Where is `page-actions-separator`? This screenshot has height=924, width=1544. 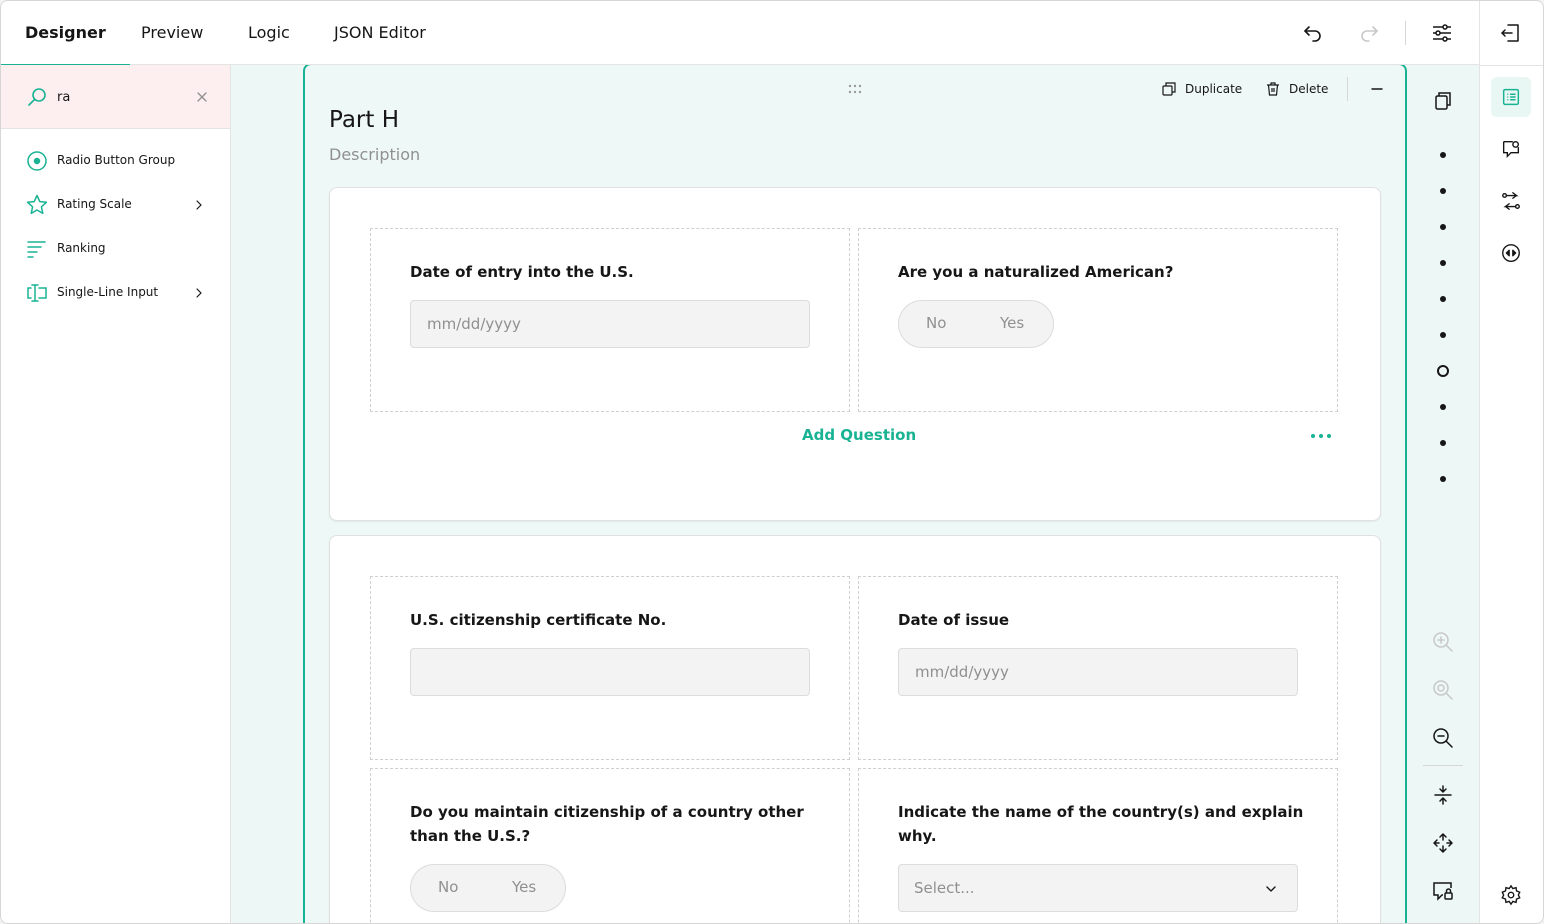 page-actions-separator is located at coordinates (1347, 89).